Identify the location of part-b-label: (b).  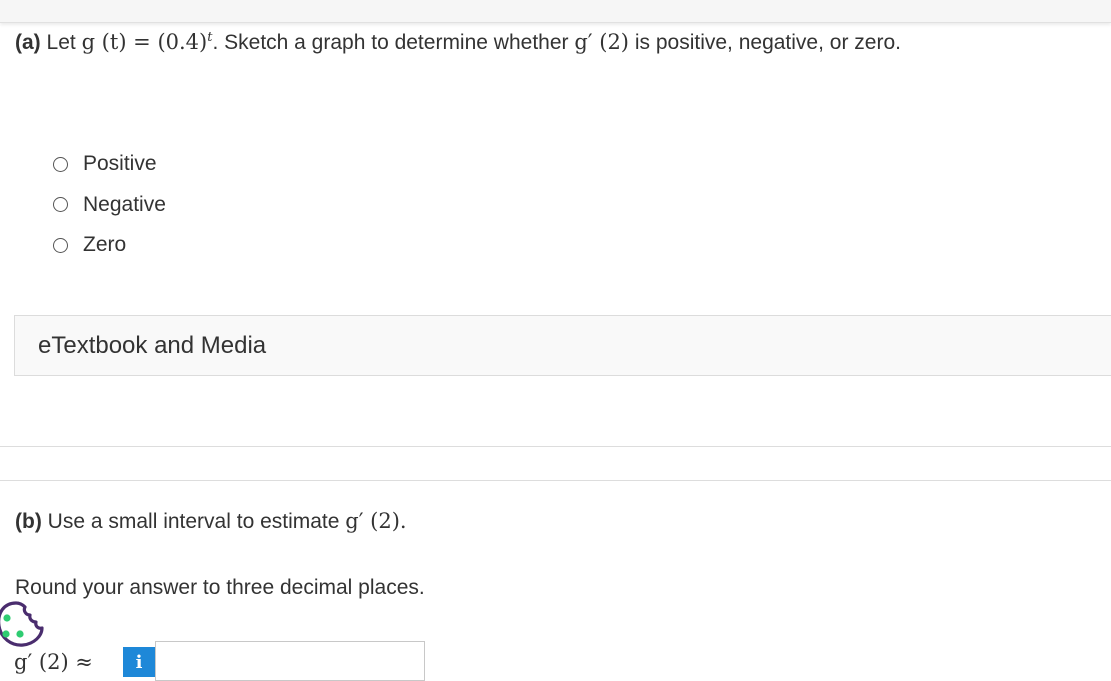
(28, 521).